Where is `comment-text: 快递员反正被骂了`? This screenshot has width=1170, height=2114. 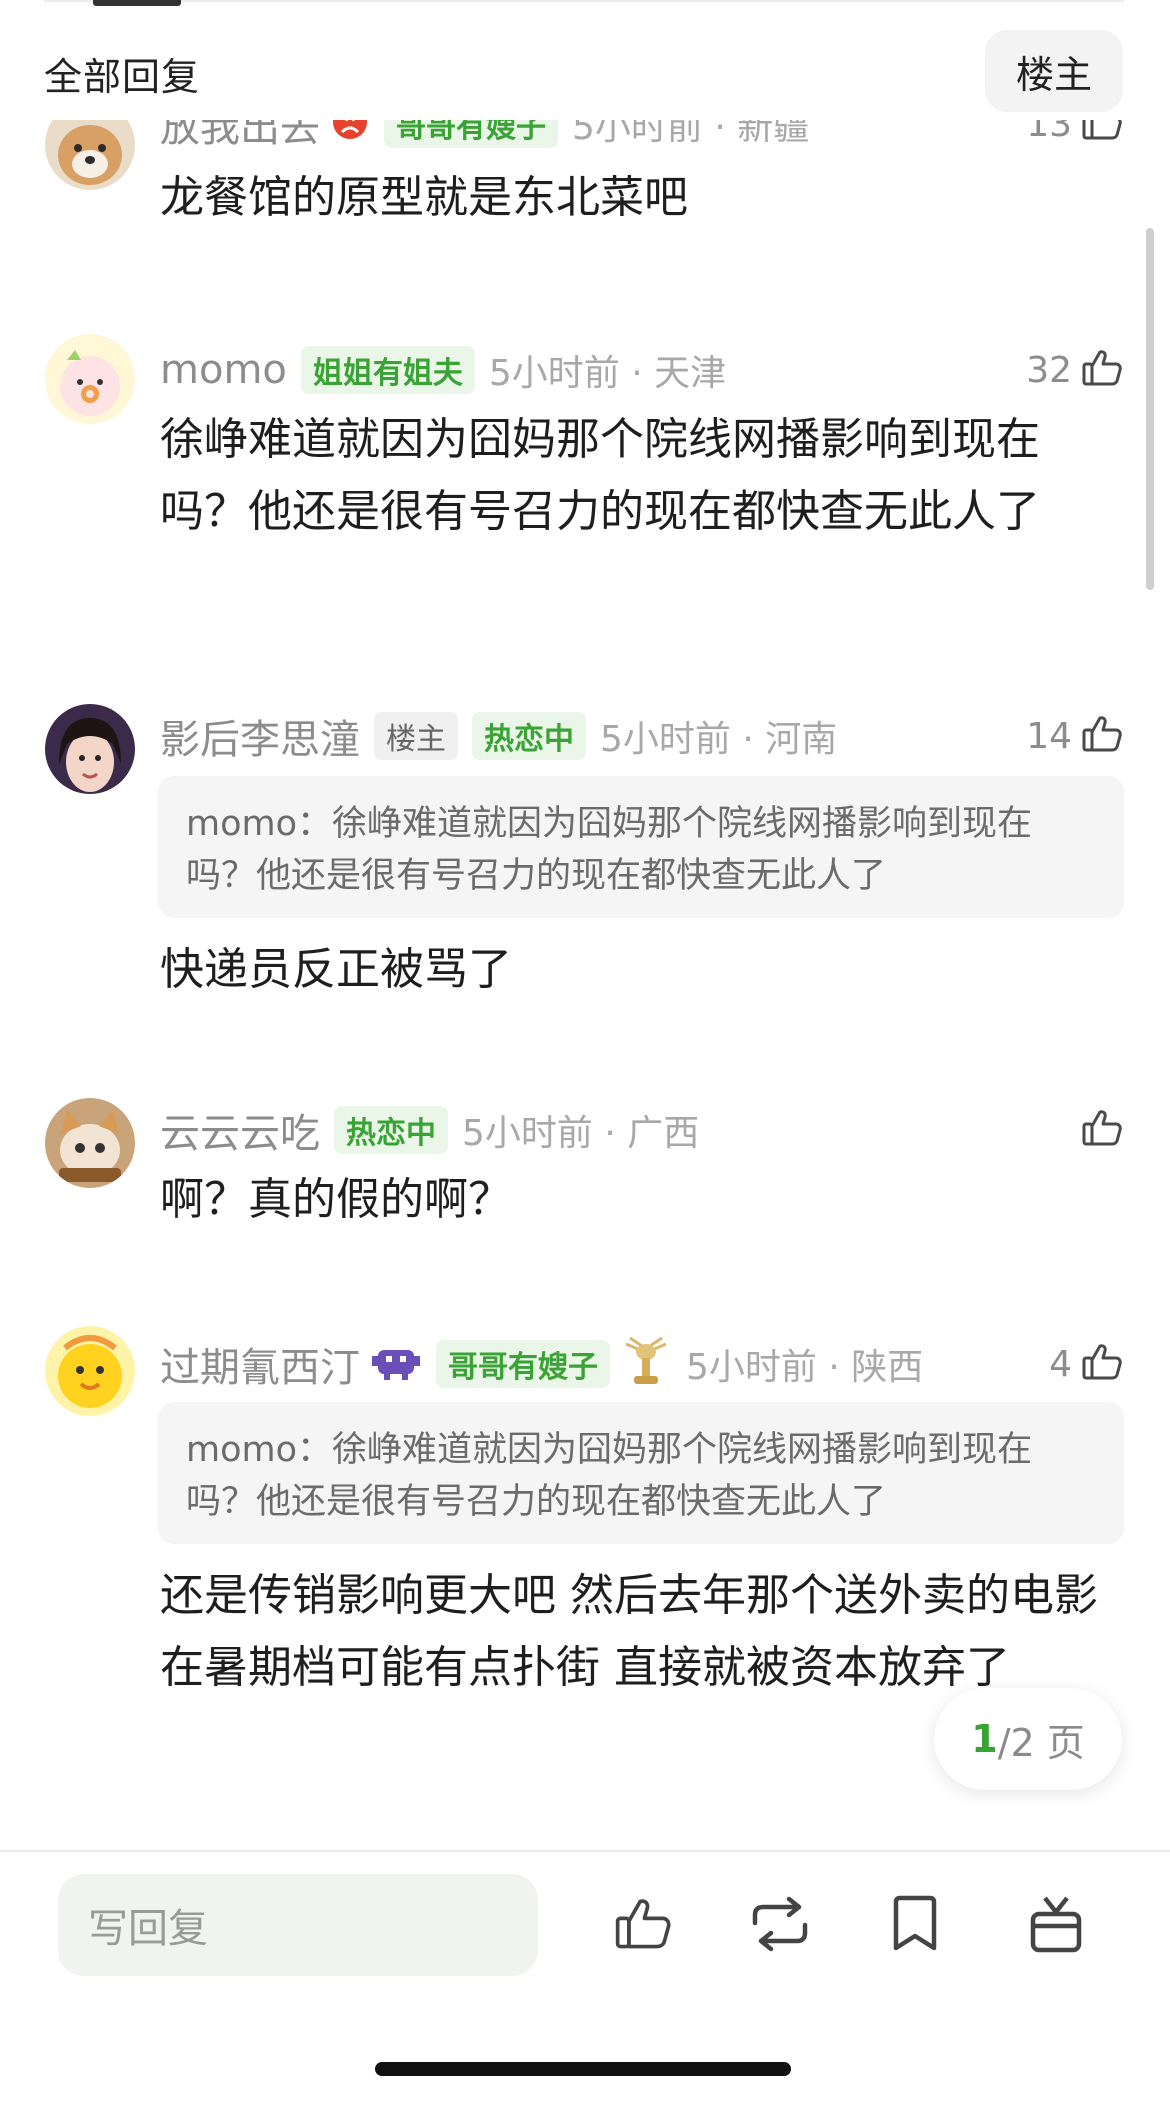
comment-text: 快递员反正被骂了 is located at coordinates (336, 969).